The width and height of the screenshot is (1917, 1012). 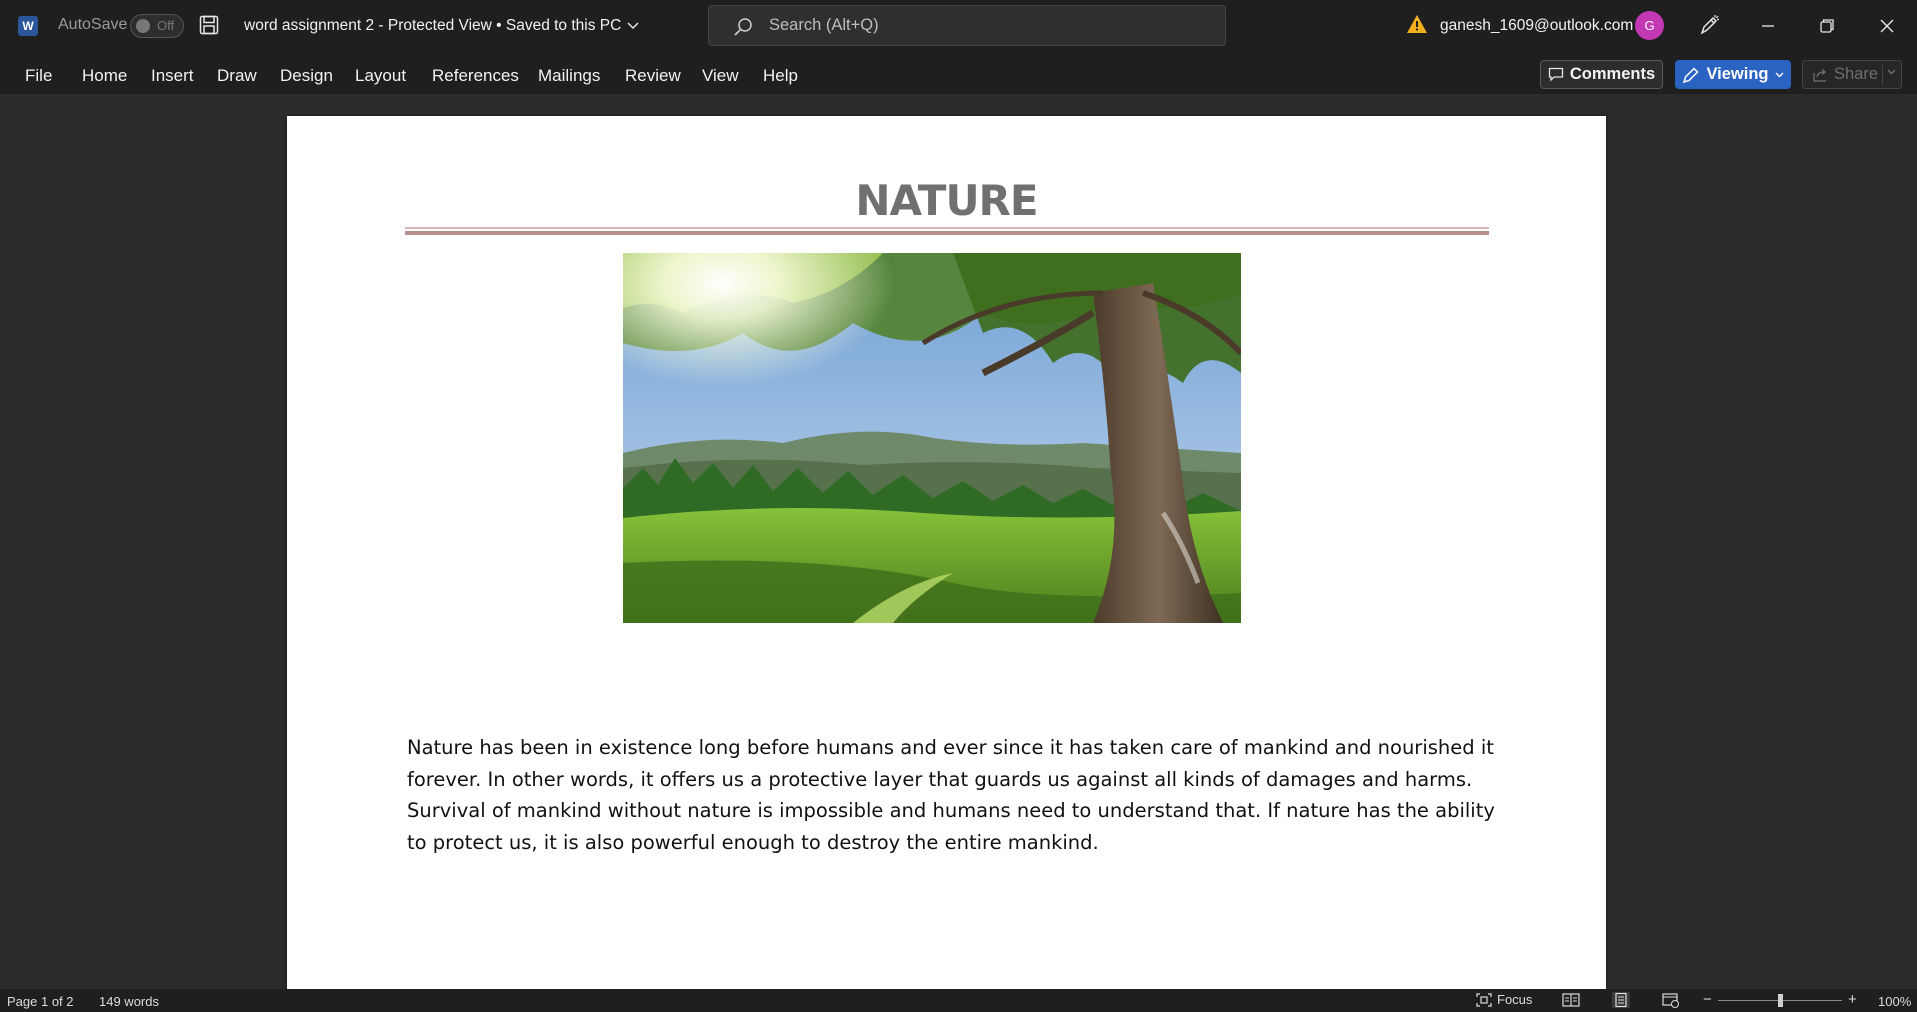 I want to click on tab-home: Home, so click(x=104, y=76).